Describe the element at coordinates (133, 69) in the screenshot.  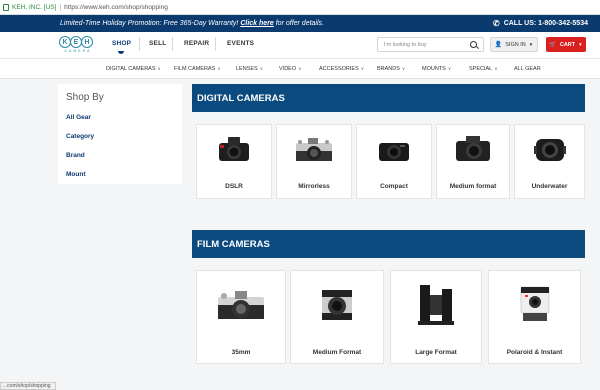
I see `cat-digital-cameras: DIGITAL CAMERAS ∨` at that location.